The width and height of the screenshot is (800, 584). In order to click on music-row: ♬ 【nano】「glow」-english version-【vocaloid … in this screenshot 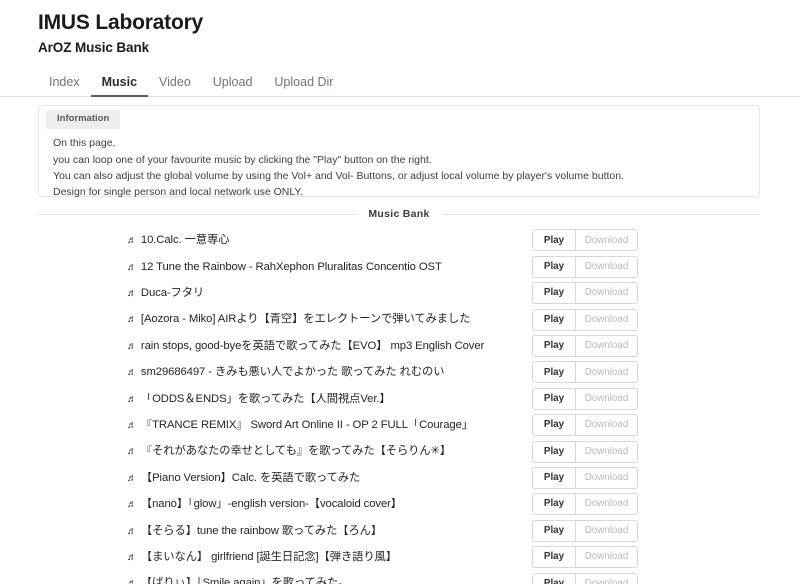, I will do `click(400, 504)`.